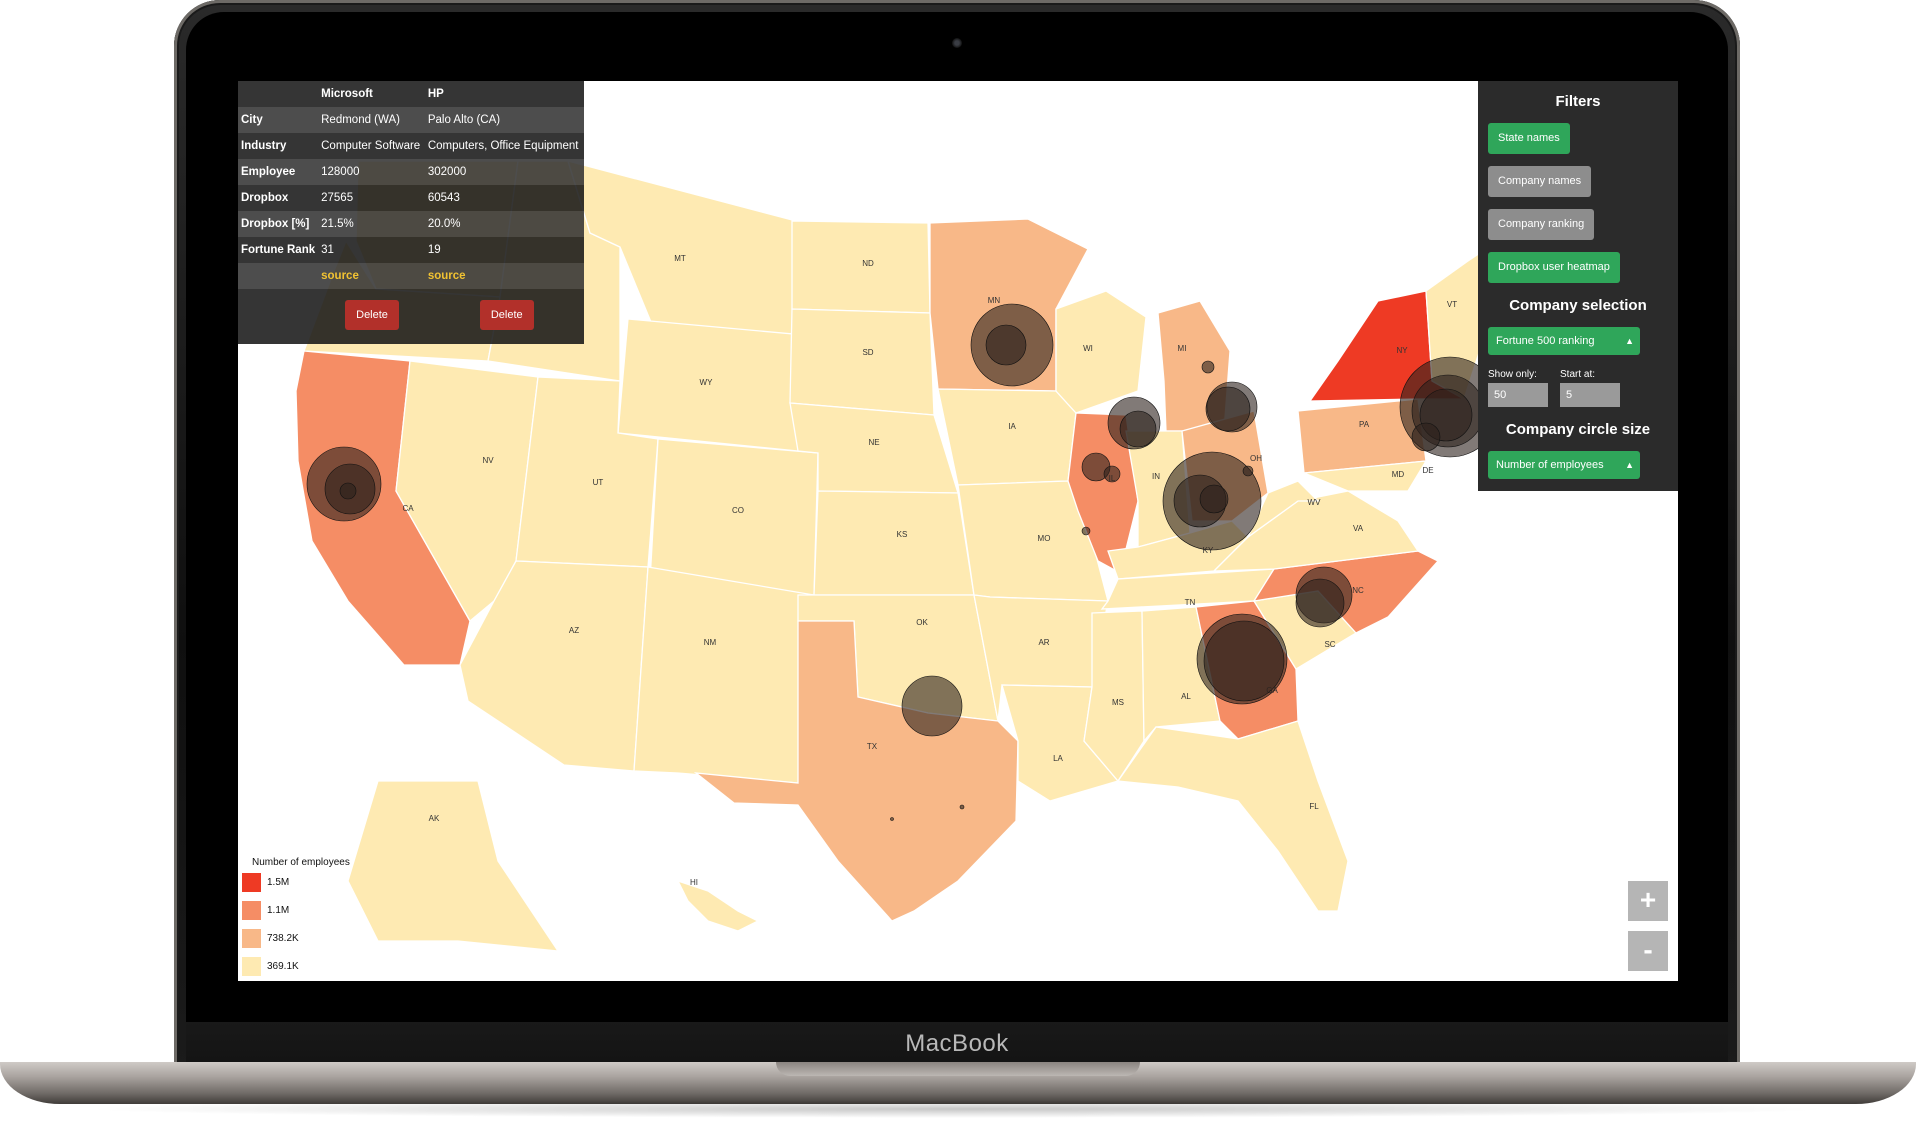 The image size is (1916, 1131). I want to click on state-label: CO, so click(738, 510).